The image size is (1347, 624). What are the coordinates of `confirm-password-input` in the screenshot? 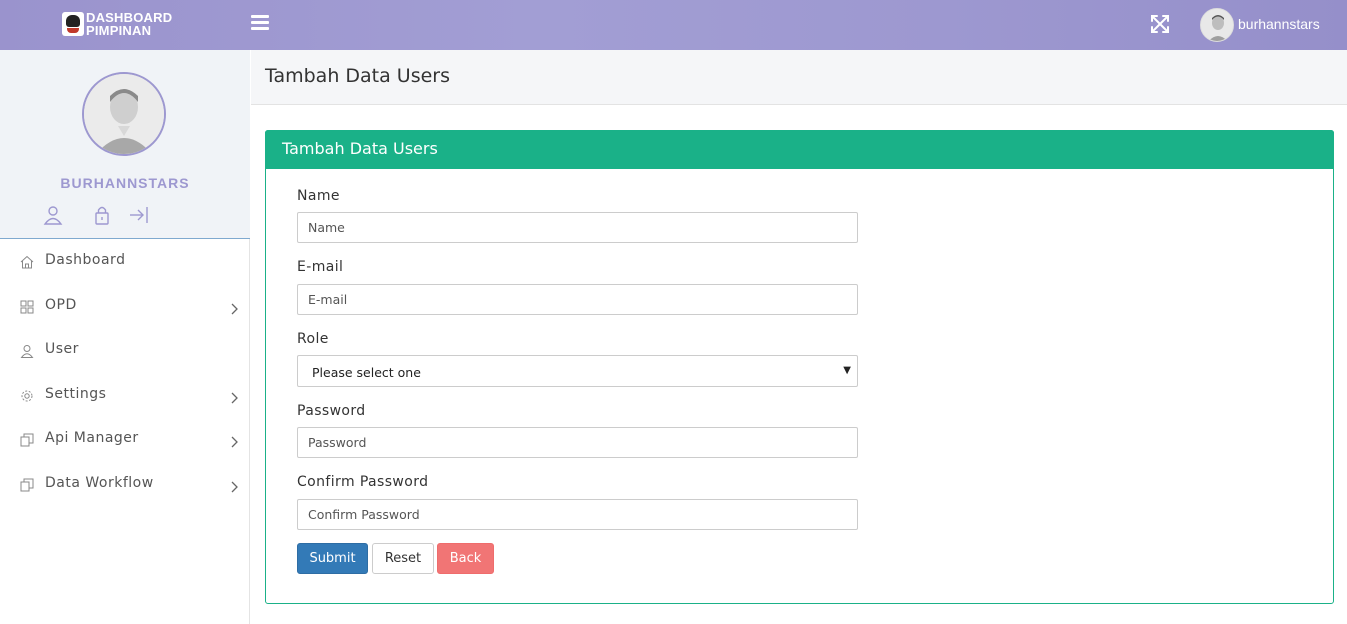 It's located at (577, 514).